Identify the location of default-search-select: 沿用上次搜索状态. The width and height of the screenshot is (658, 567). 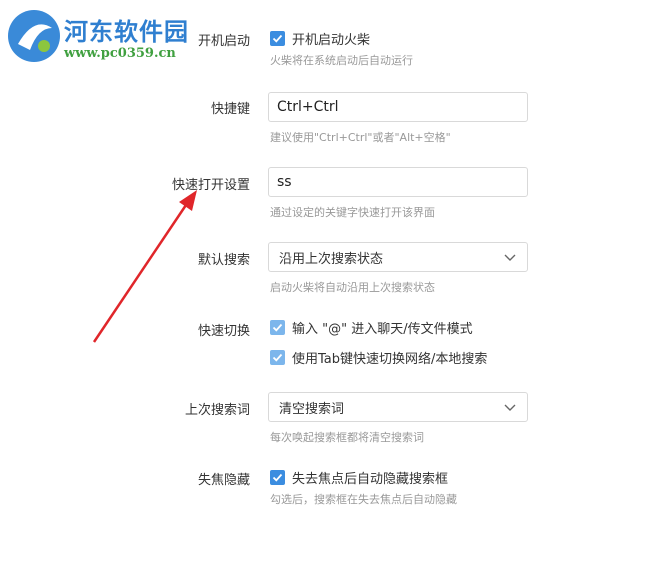
(398, 257).